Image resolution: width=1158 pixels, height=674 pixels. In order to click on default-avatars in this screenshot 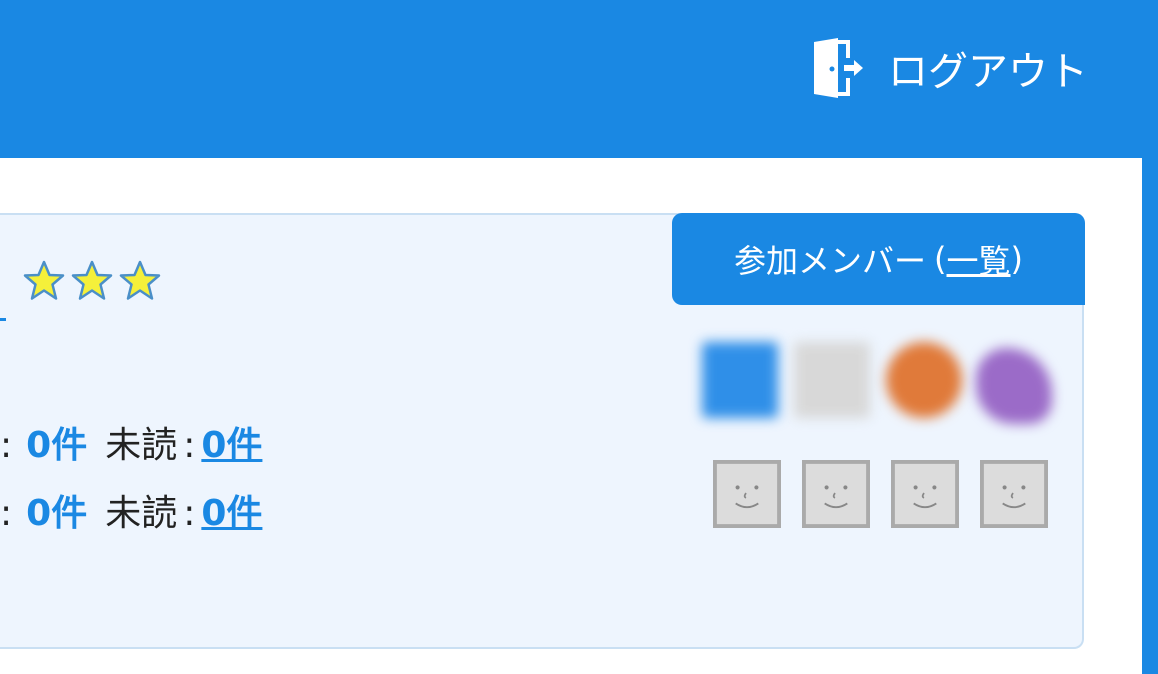, I will do `click(880, 494)`.